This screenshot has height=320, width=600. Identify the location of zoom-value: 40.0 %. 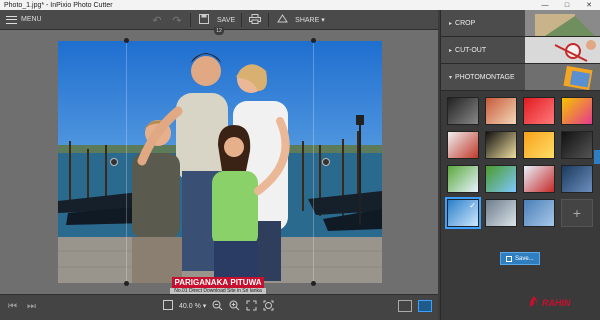
(190, 306).